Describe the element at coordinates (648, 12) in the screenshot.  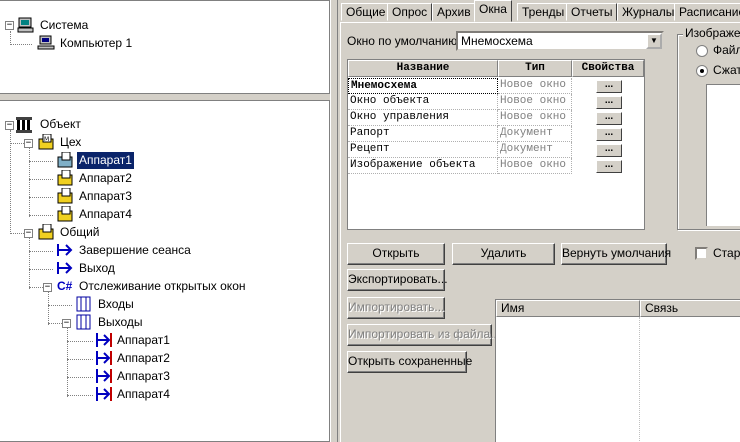
I see `tab-journals: Журналы` at that location.